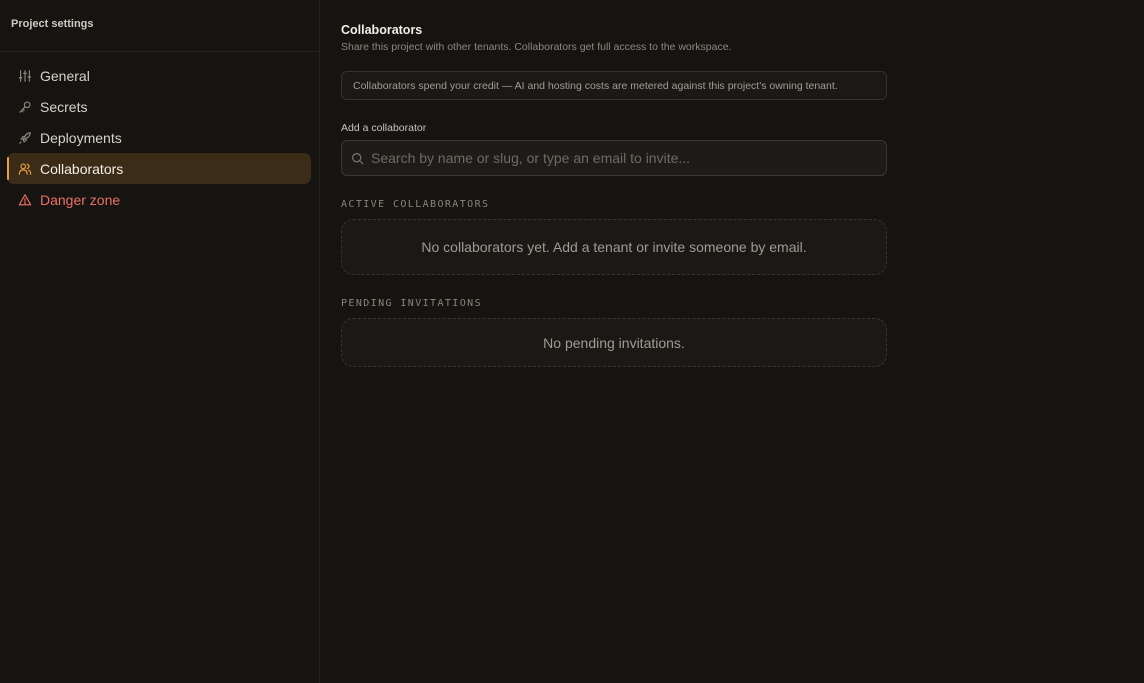 The width and height of the screenshot is (1144, 683). What do you see at coordinates (159, 106) in the screenshot?
I see `sidebar-item-secrets: Secrets` at bounding box center [159, 106].